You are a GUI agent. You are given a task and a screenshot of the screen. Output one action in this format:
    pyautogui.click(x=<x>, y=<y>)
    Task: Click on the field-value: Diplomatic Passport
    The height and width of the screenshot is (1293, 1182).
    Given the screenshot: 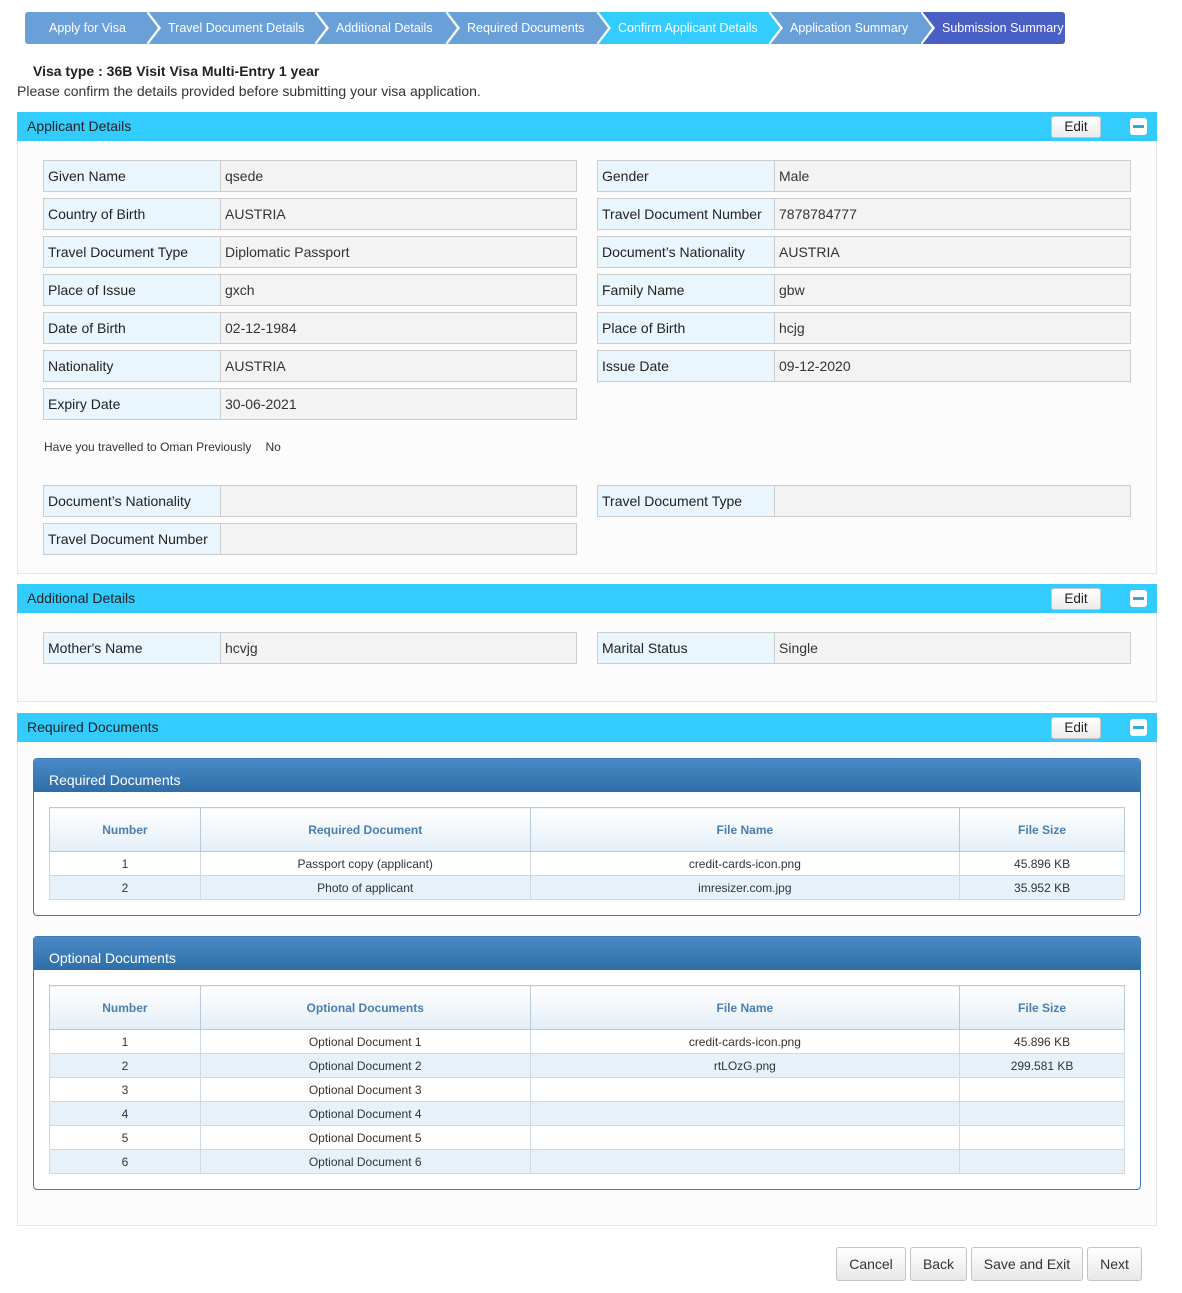 What is the action you would take?
    pyautogui.click(x=398, y=252)
    